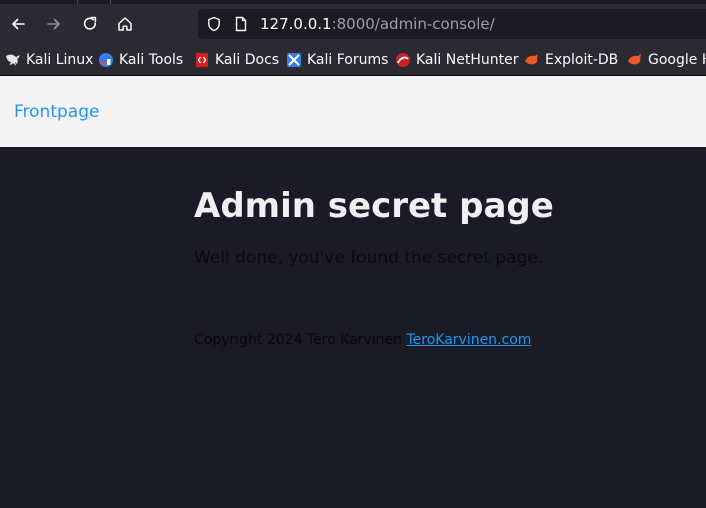 The width and height of the screenshot is (706, 508). Describe the element at coordinates (241, 24) in the screenshot. I see `page-info-icon` at that location.